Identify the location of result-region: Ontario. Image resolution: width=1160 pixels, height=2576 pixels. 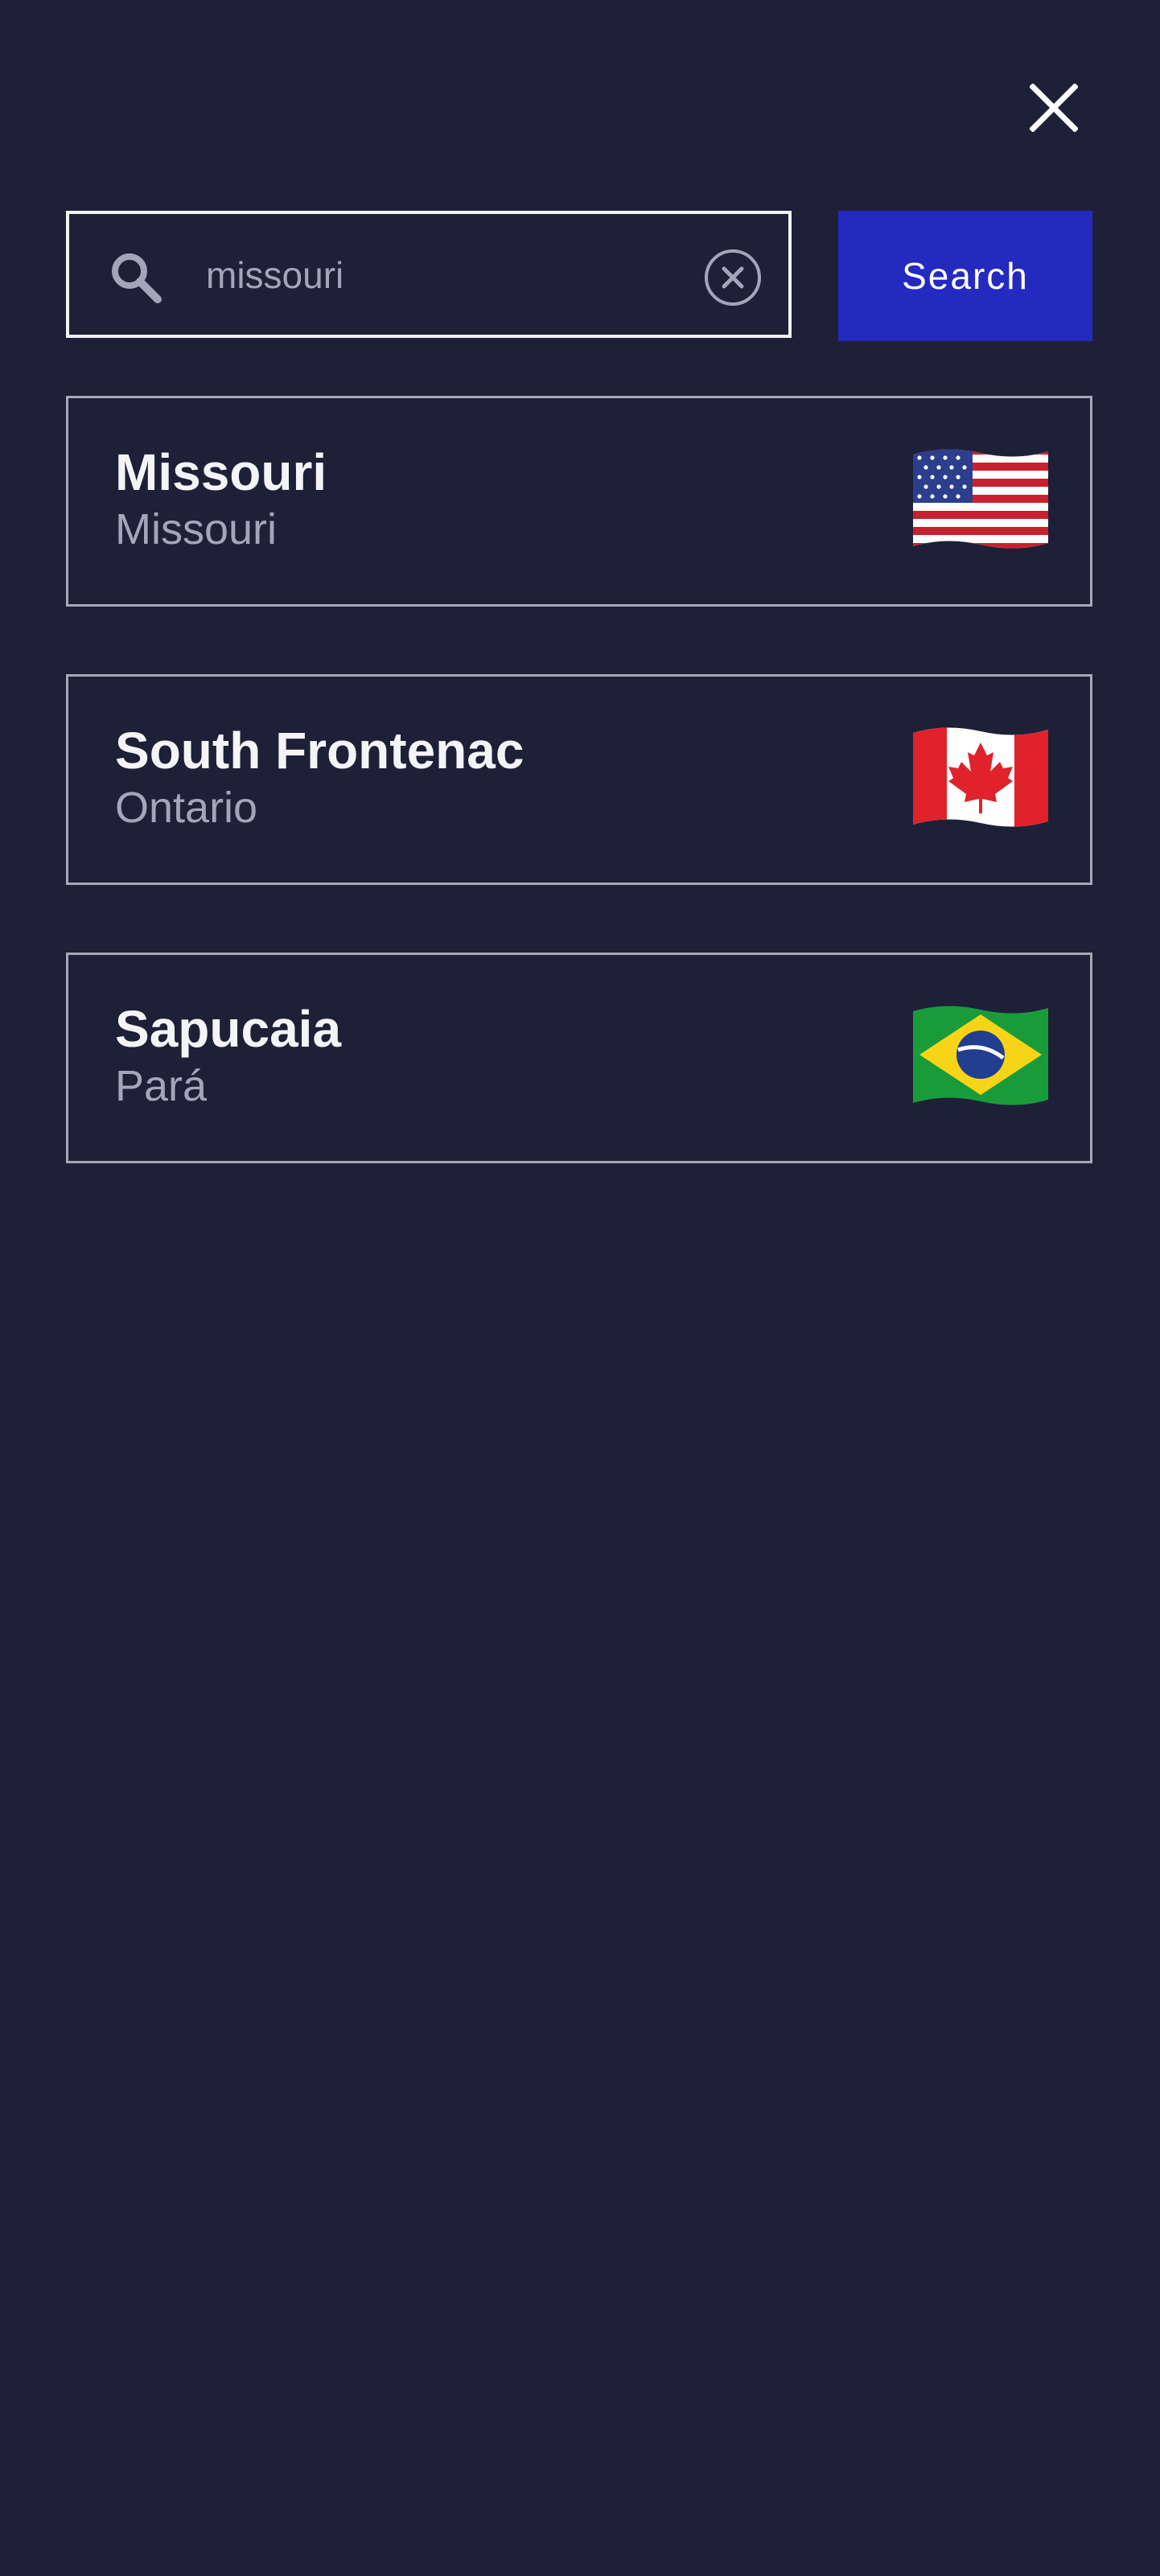
(186, 808).